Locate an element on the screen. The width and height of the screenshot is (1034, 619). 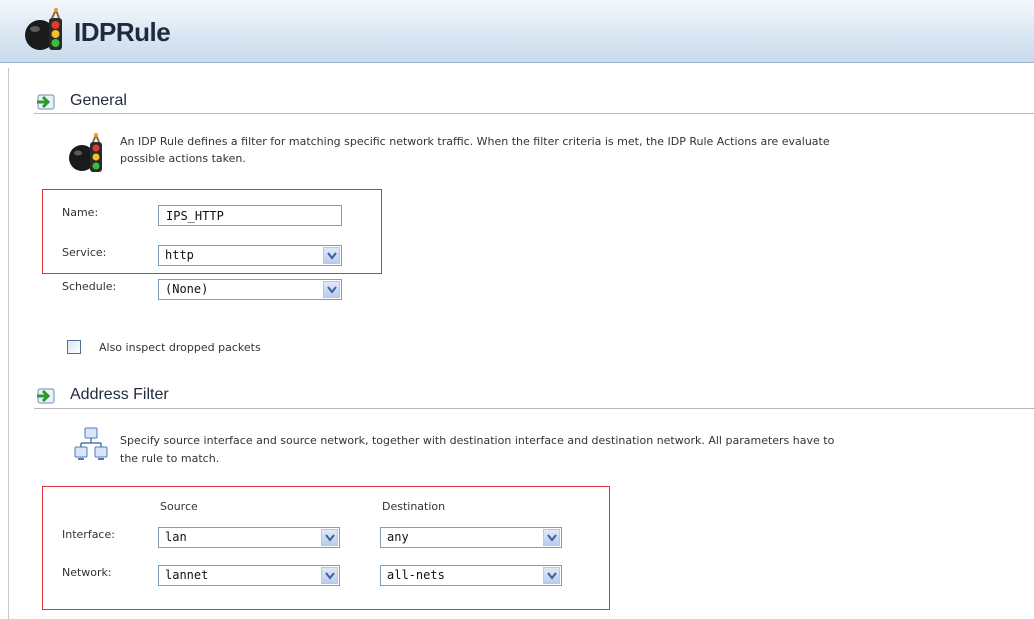
section-general-divider is located at coordinates (534, 113).